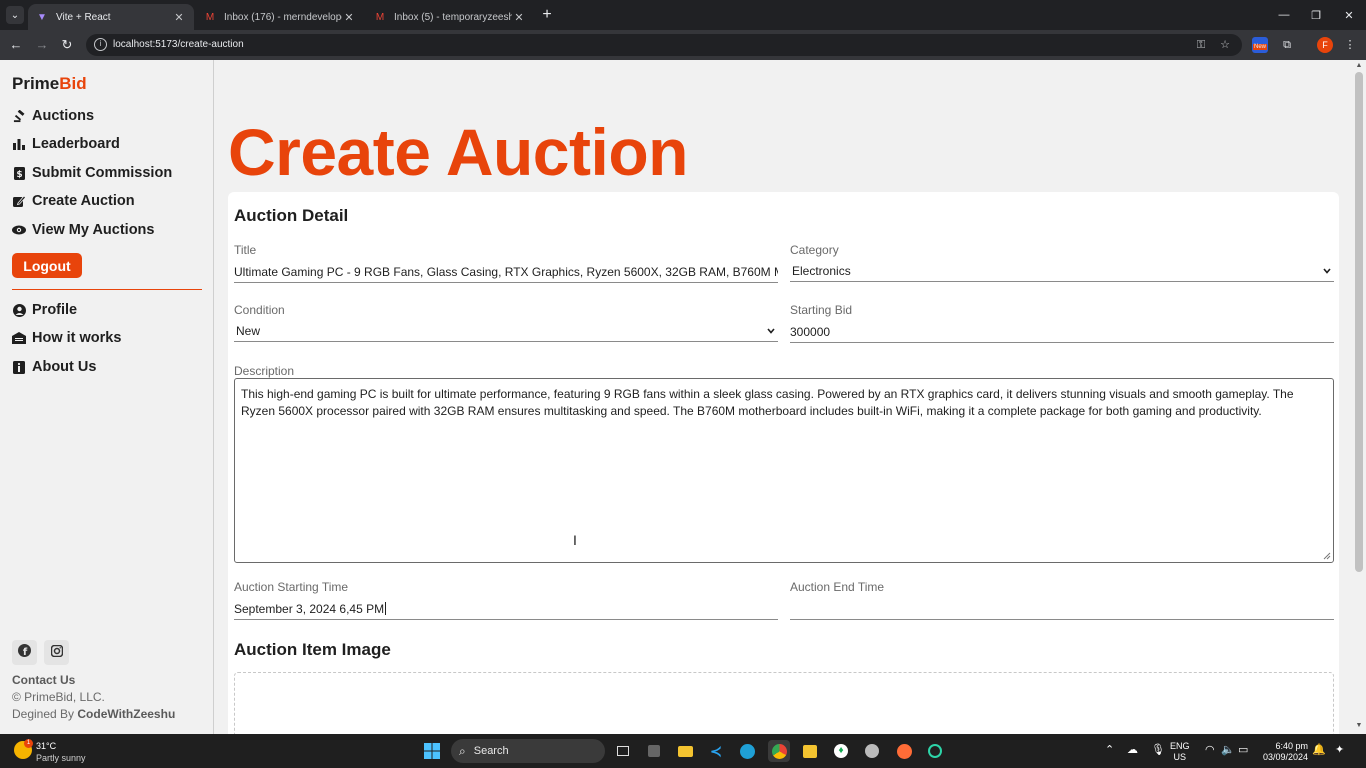 The height and width of the screenshot is (768, 1366). Describe the element at coordinates (1339, 749) in the screenshot. I see `copilot-icon: ✦` at that location.